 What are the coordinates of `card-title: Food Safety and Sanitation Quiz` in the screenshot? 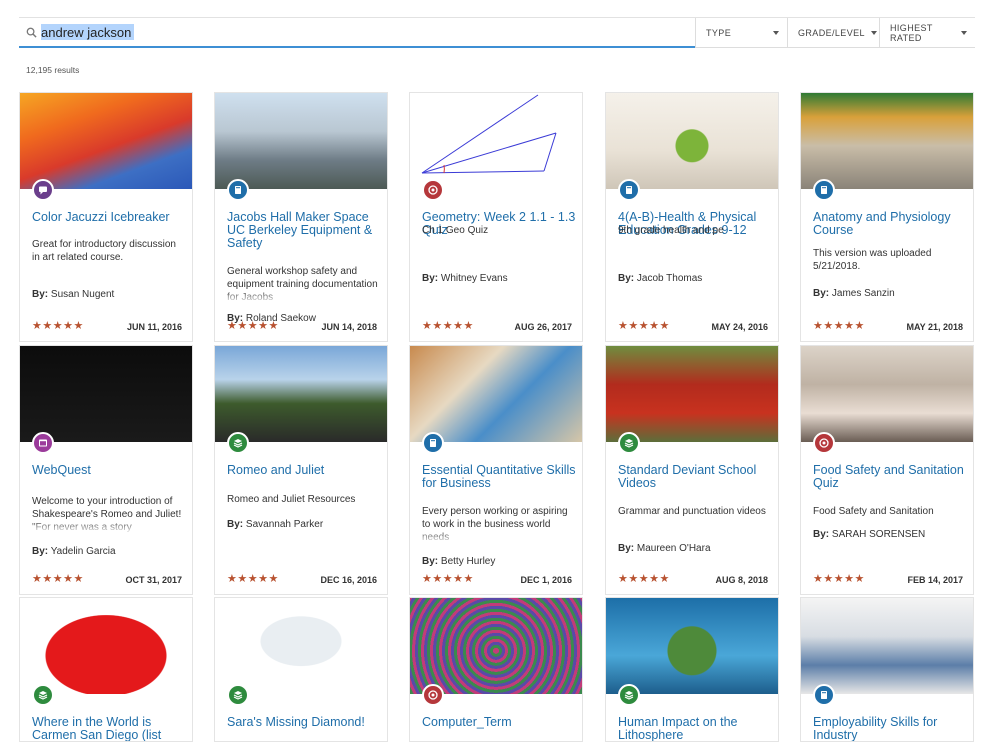 It's located at (890, 477).